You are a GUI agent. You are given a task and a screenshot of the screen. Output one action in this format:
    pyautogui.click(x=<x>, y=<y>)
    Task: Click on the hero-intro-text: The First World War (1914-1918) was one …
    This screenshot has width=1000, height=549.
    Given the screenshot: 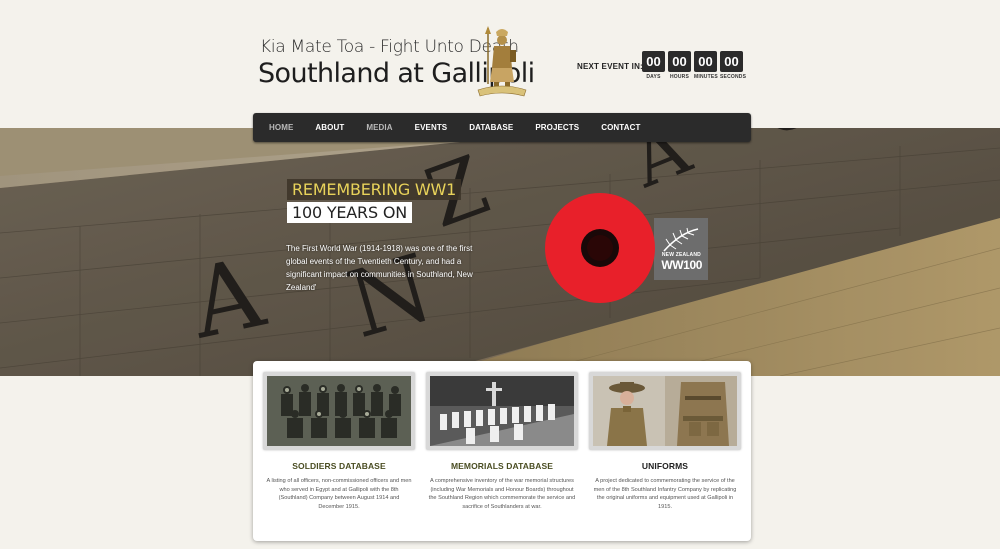 What is the action you would take?
    pyautogui.click(x=379, y=268)
    